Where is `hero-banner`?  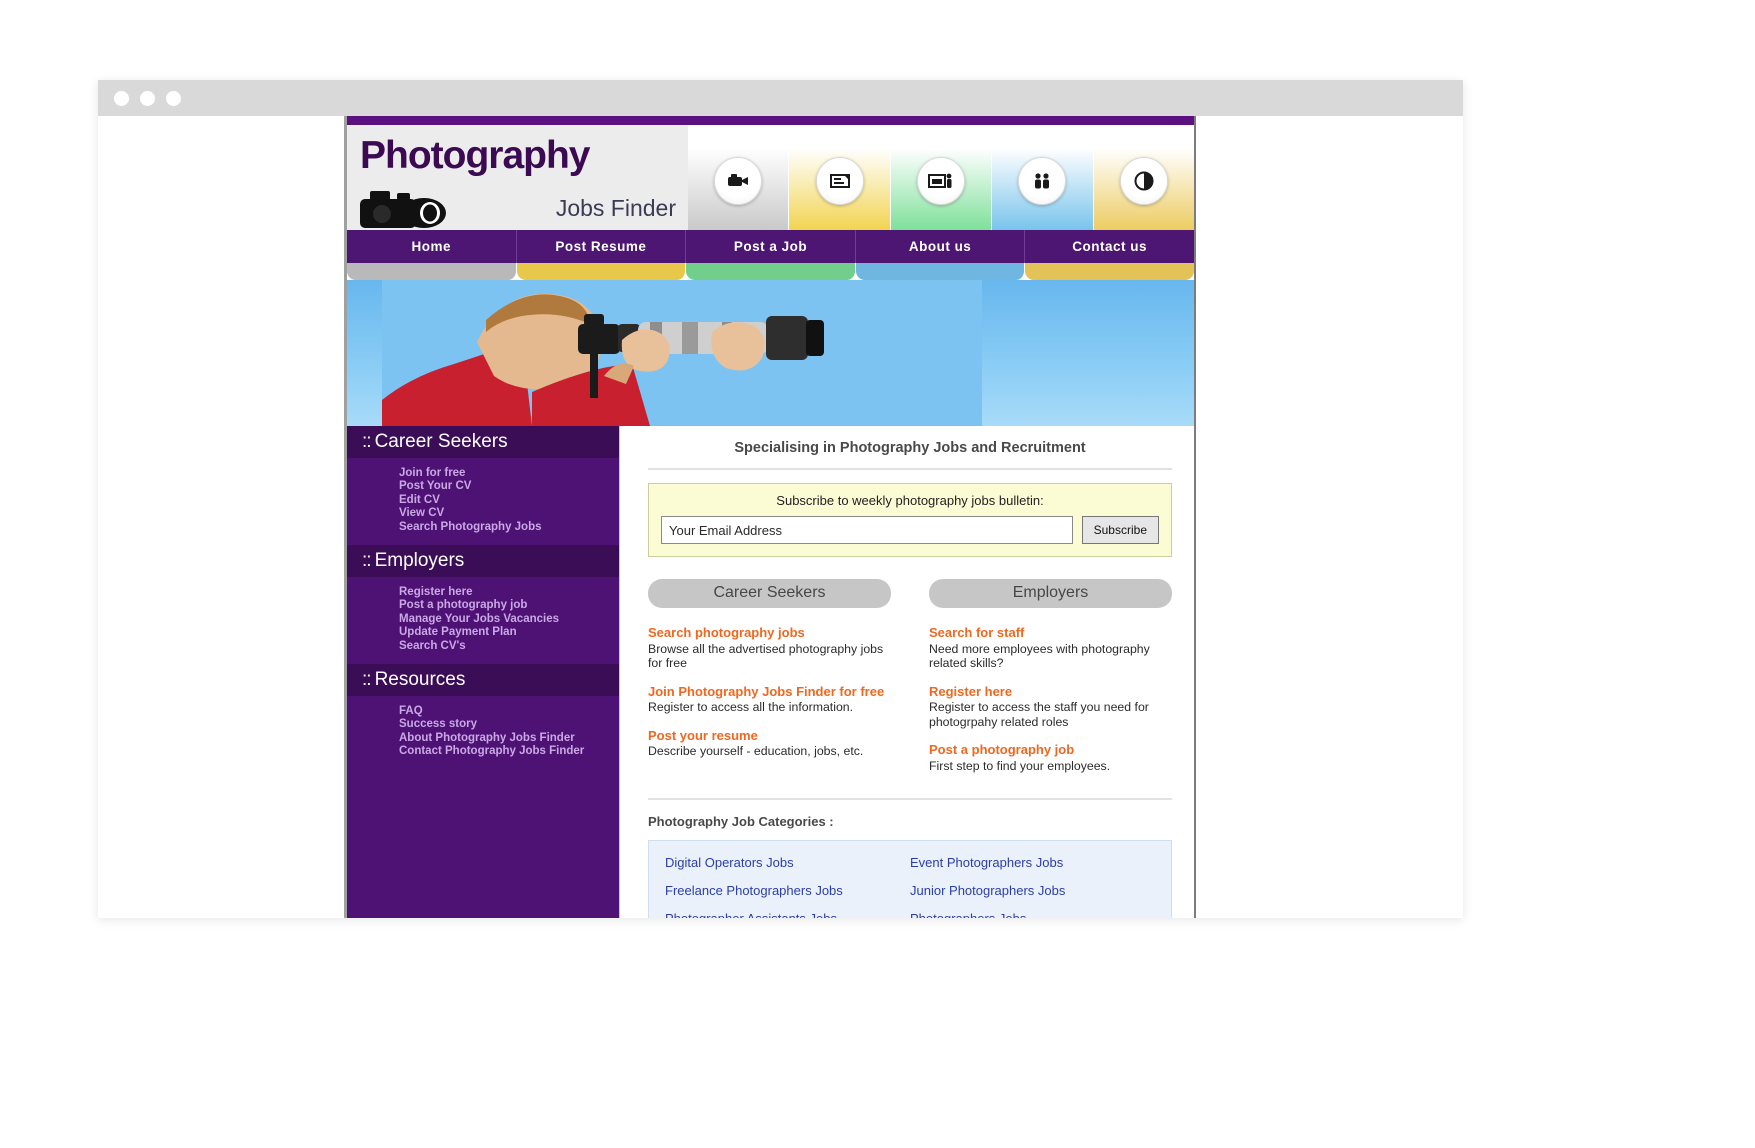
hero-banner is located at coordinates (770, 353).